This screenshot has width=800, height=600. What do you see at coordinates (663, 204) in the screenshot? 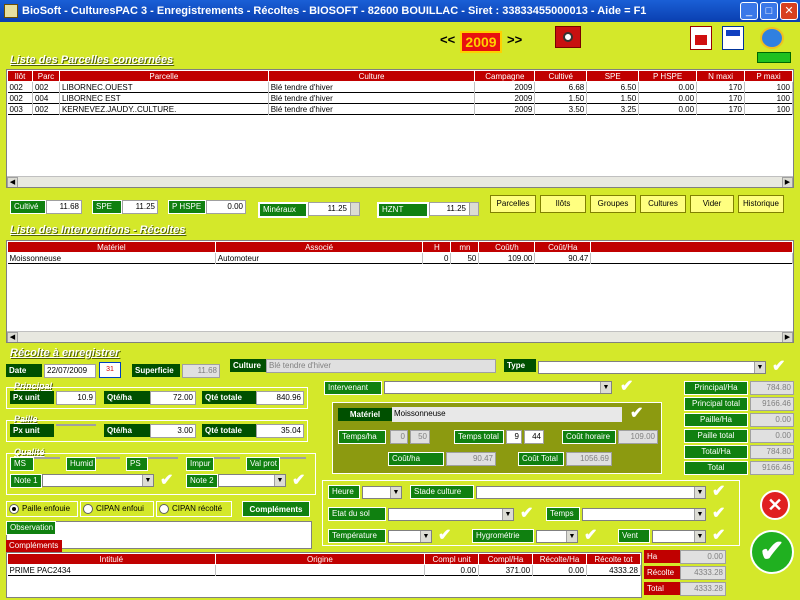
I see `cultures-button: Cultures` at bounding box center [663, 204].